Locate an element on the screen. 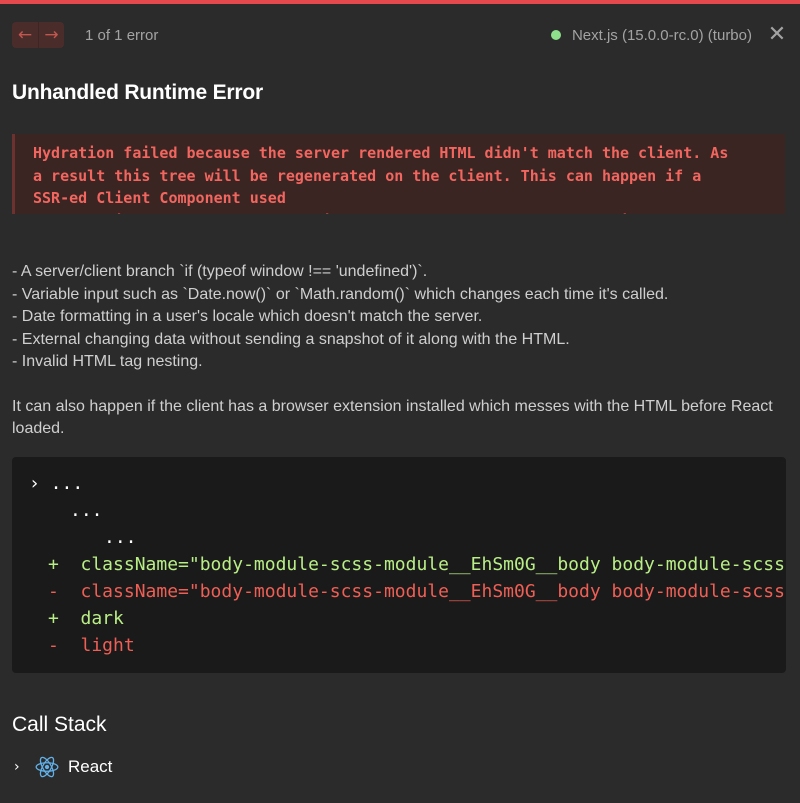 The image size is (800, 803). arrow-left-icon: ← is located at coordinates (25, 35).